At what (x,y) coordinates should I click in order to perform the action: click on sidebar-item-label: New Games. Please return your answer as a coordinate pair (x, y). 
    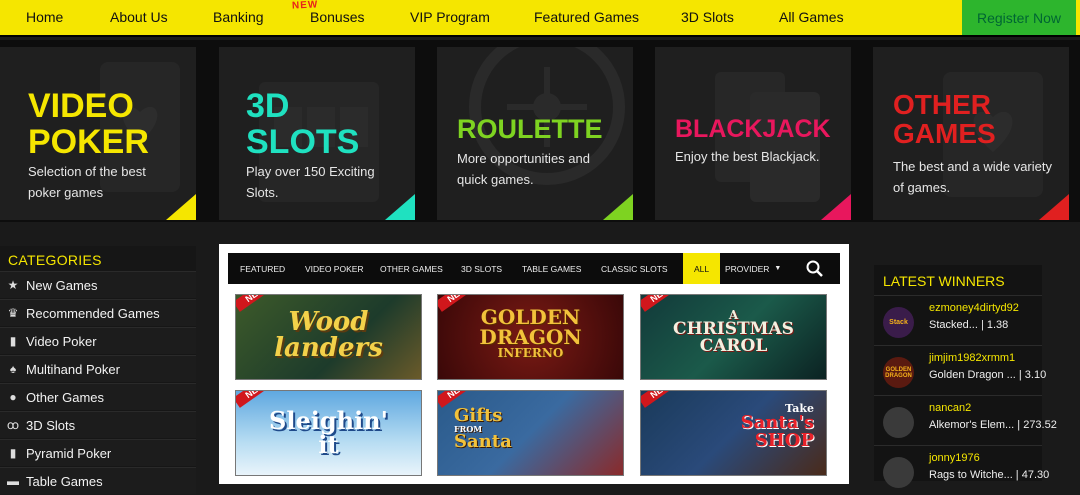
    Looking at the image, I should click on (62, 285).